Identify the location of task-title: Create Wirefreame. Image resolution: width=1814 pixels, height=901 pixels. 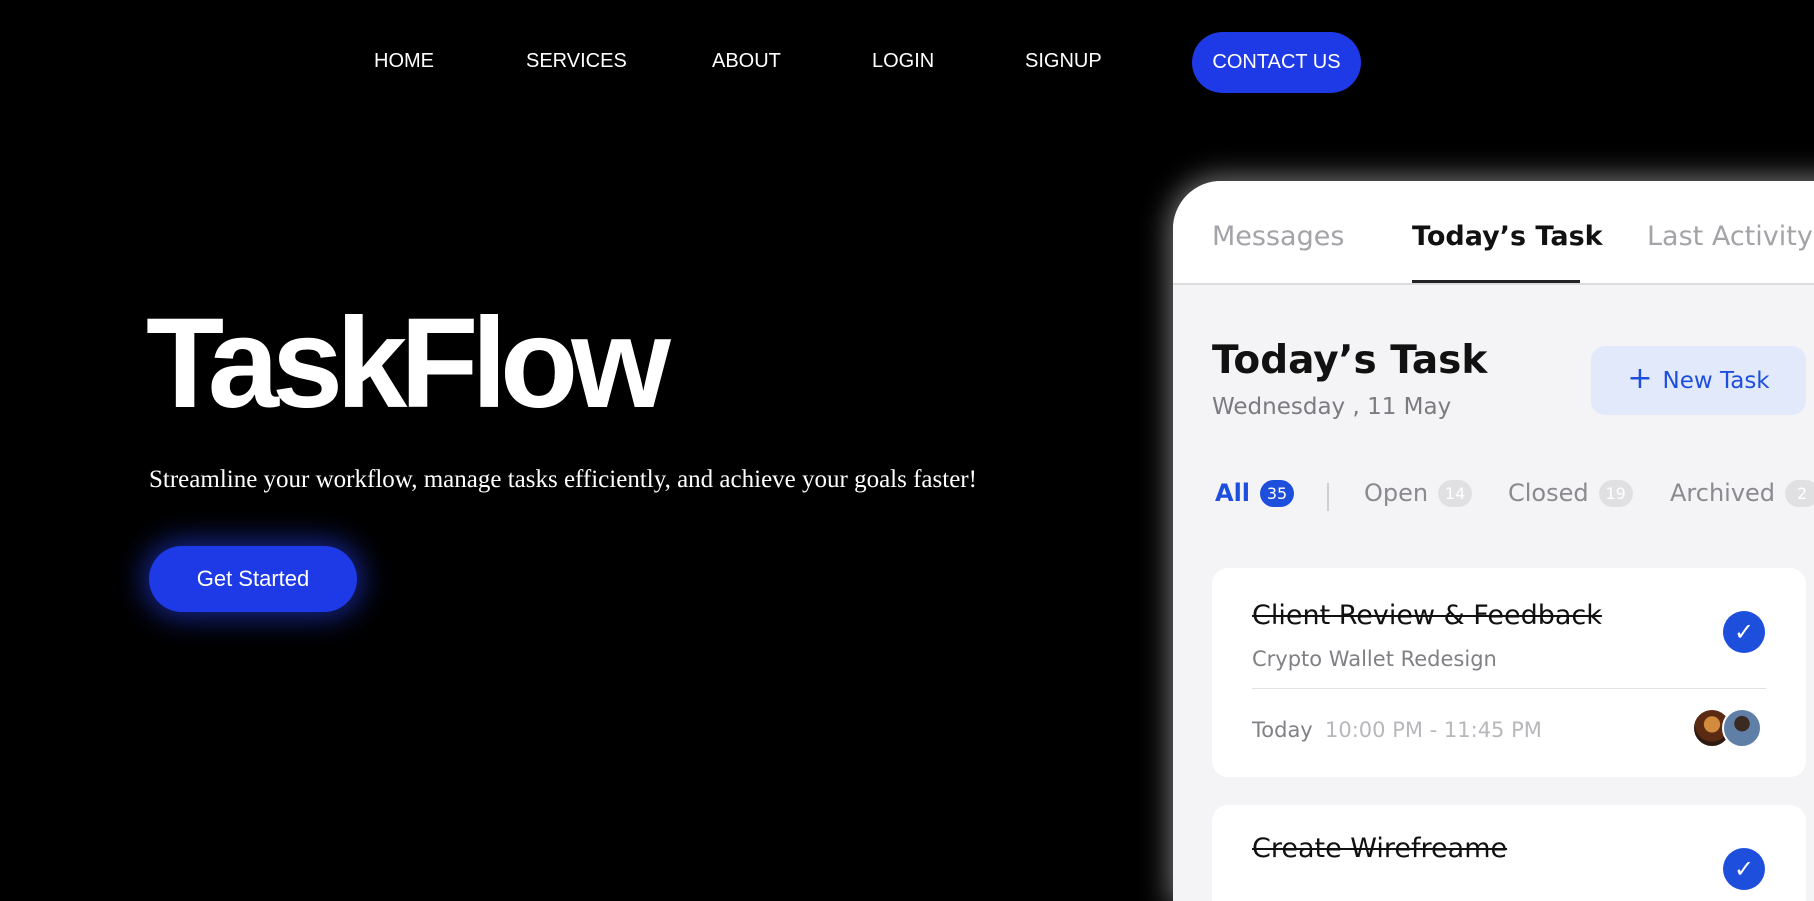
(1380, 848).